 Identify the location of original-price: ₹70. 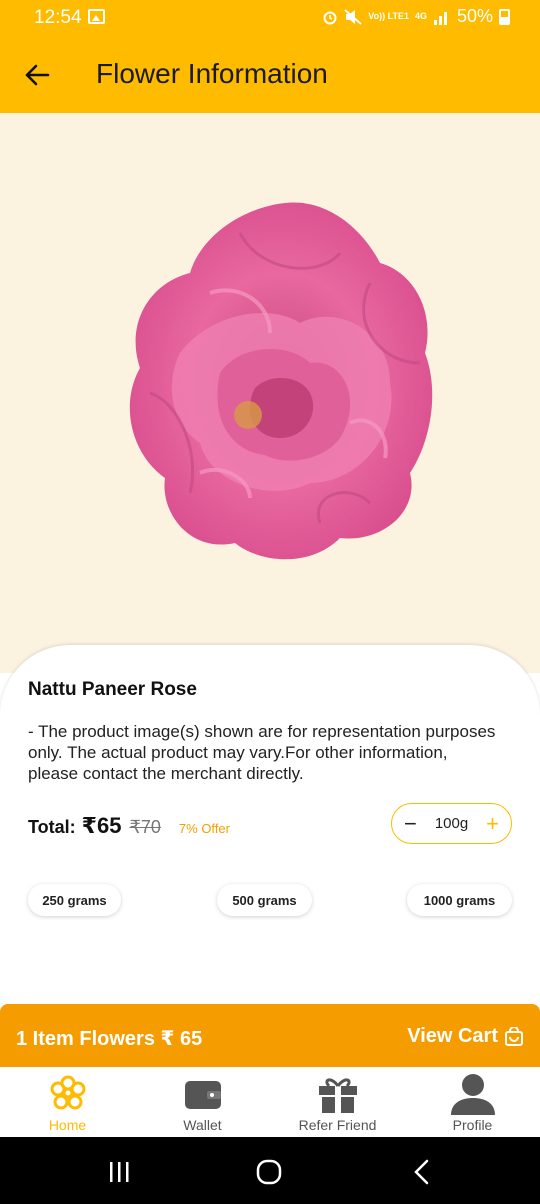
(145, 827).